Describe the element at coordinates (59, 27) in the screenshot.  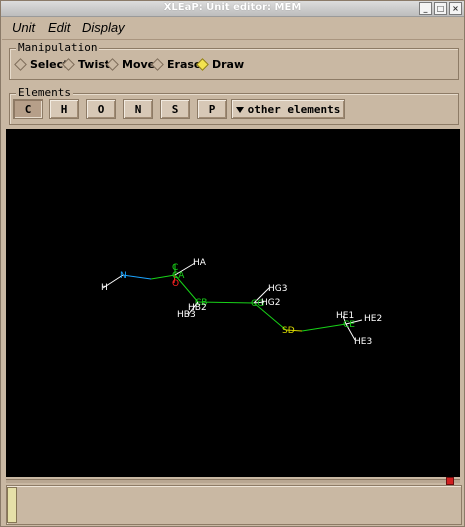
I see `menu-edit: Edit` at that location.